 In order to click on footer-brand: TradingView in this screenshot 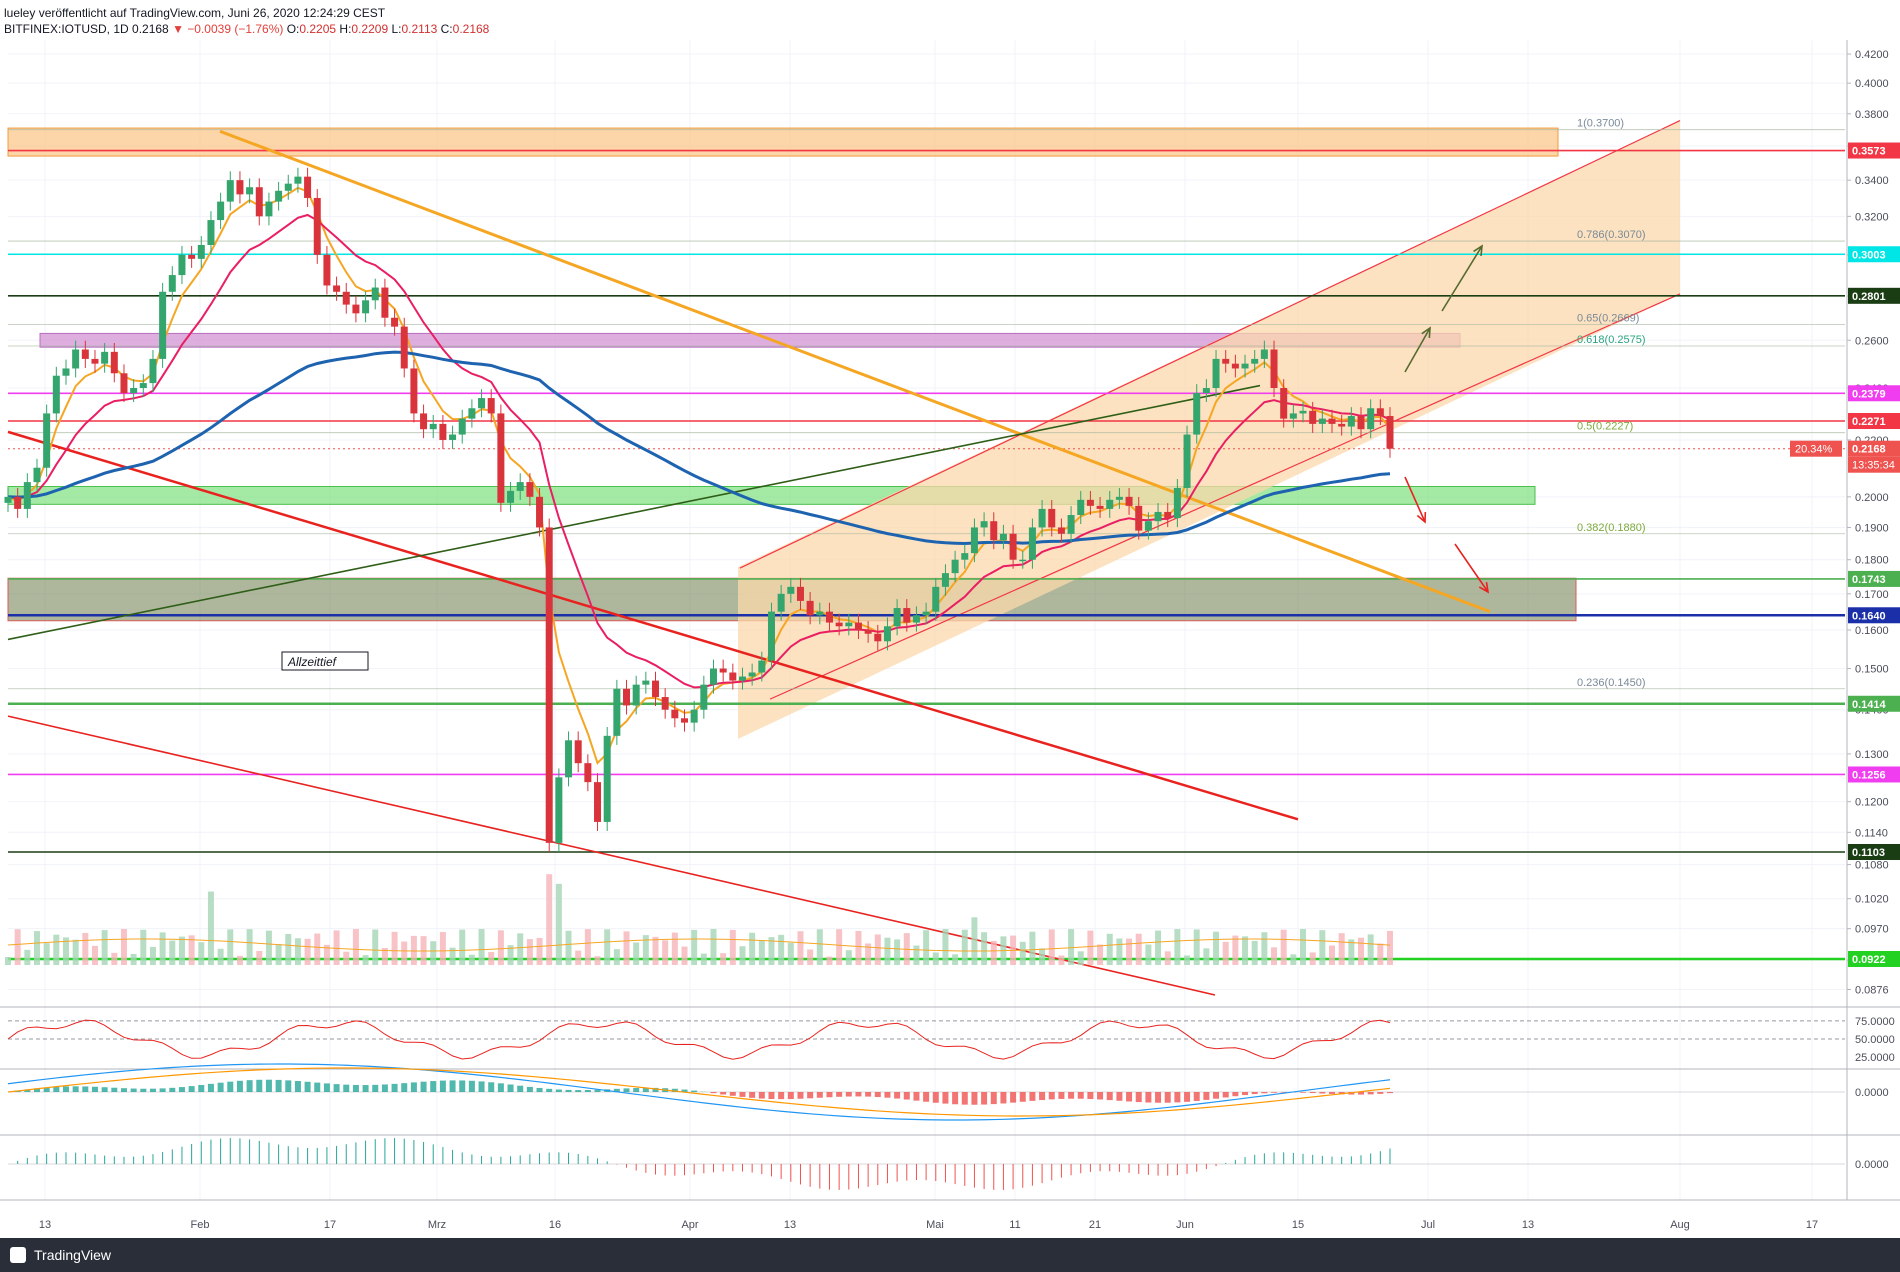, I will do `click(73, 1255)`.